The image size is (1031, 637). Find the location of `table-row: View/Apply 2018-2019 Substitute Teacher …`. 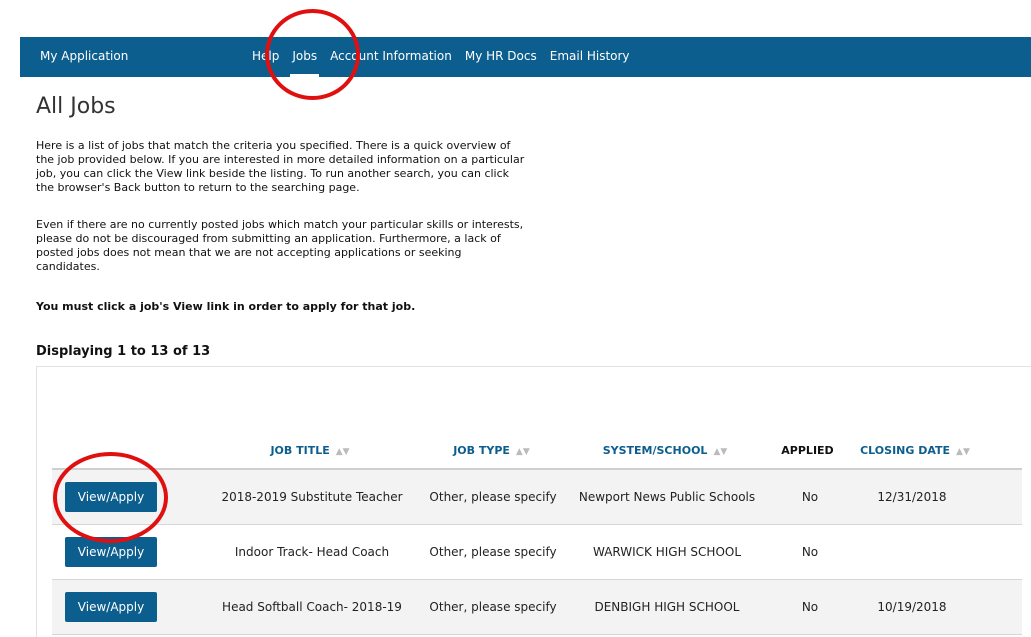

table-row: View/Apply 2018-2019 Substitute Teacher … is located at coordinates (537, 497).